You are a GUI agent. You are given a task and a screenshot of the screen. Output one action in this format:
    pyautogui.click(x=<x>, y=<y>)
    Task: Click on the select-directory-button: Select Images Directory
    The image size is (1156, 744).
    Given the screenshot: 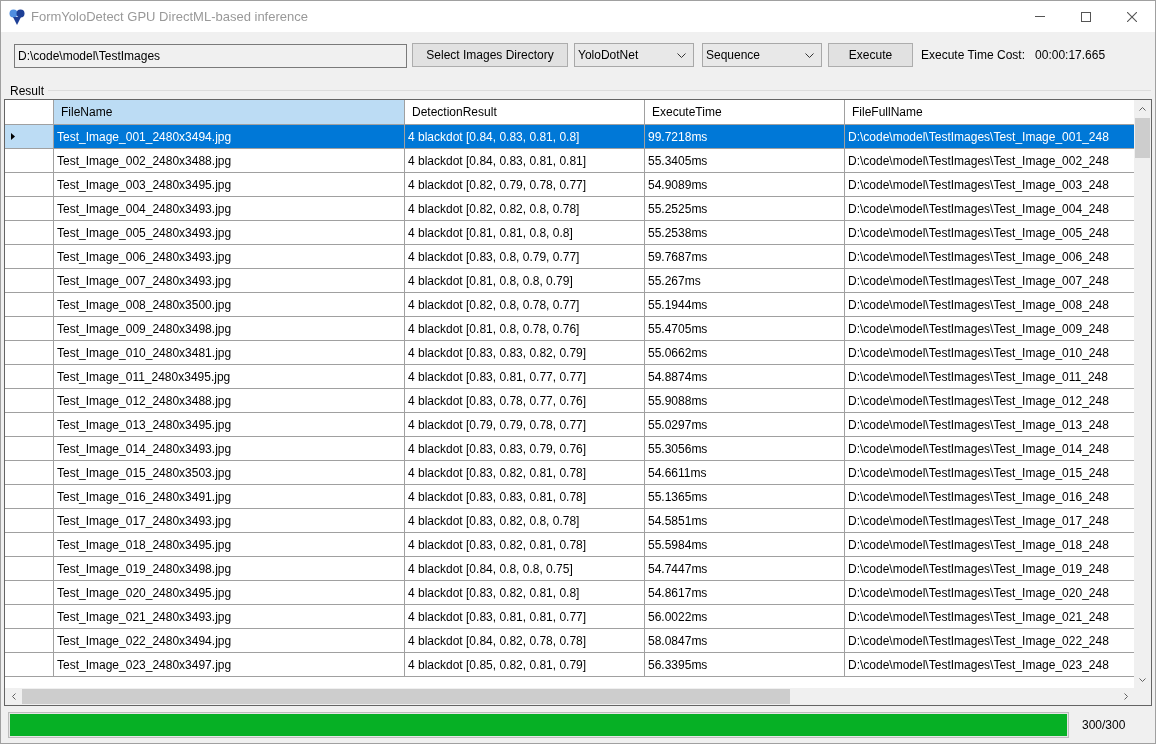 What is the action you would take?
    pyautogui.click(x=490, y=55)
    